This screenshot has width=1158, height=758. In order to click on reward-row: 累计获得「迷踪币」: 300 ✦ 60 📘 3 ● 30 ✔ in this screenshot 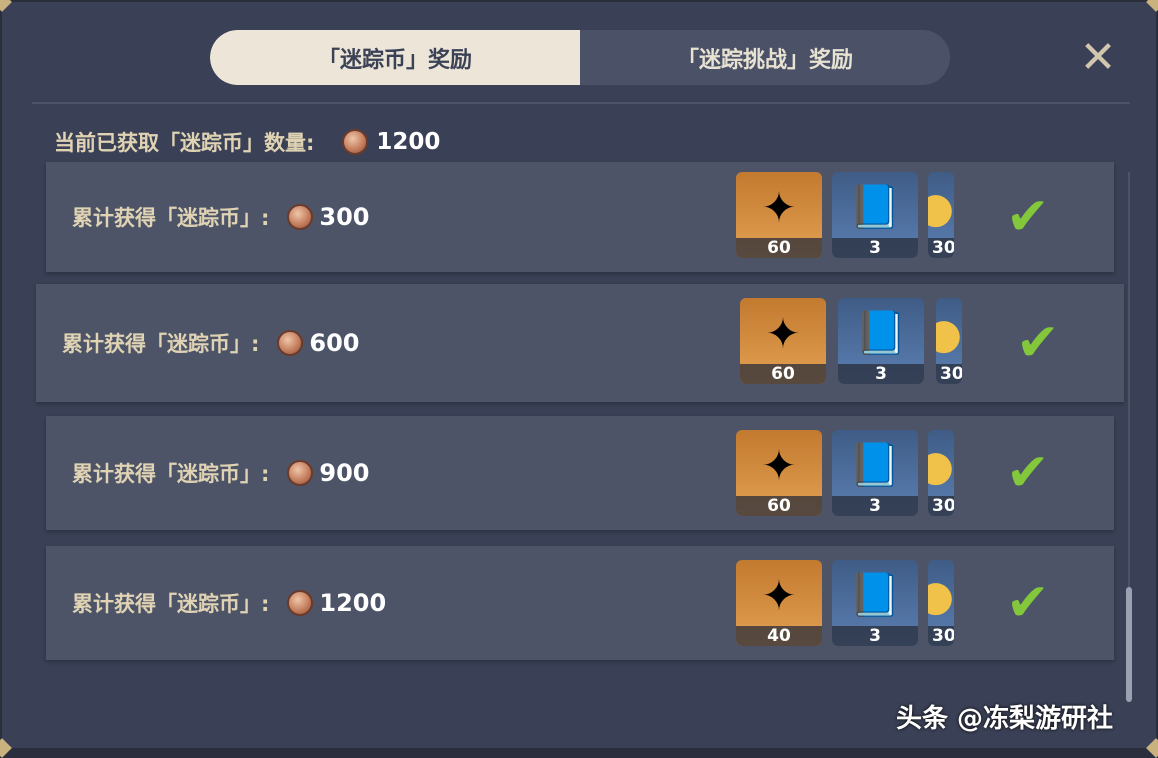, I will do `click(580, 217)`.